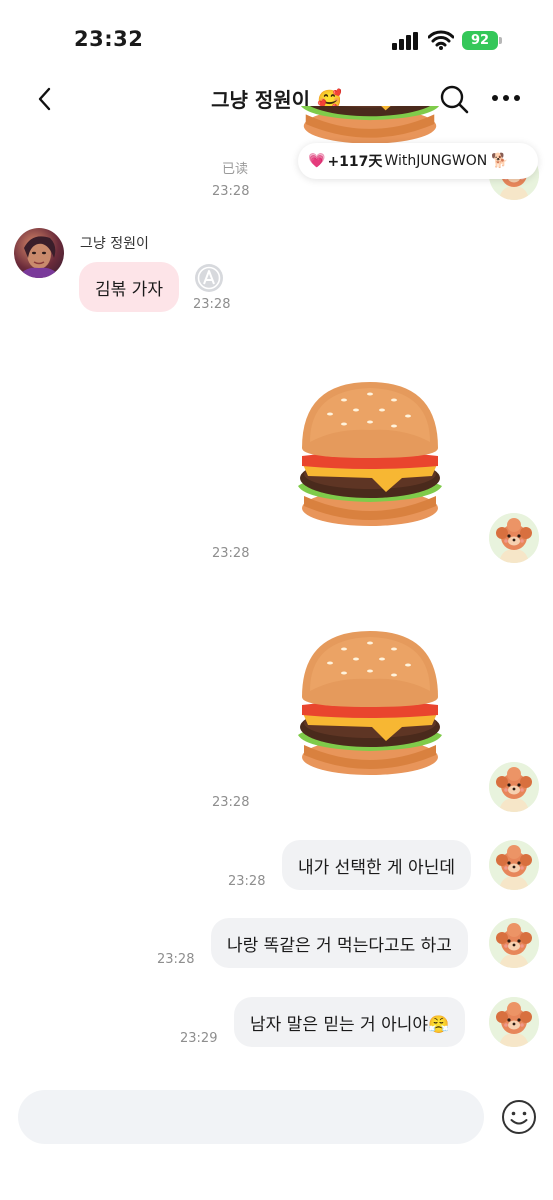 The image size is (553, 1200). What do you see at coordinates (355, 162) in the screenshot?
I see `banner-days: +117天` at bounding box center [355, 162].